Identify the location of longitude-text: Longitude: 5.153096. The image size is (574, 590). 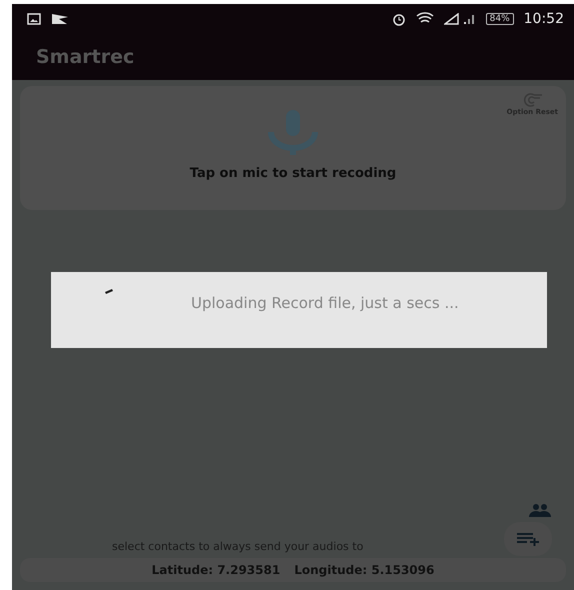
(364, 570).